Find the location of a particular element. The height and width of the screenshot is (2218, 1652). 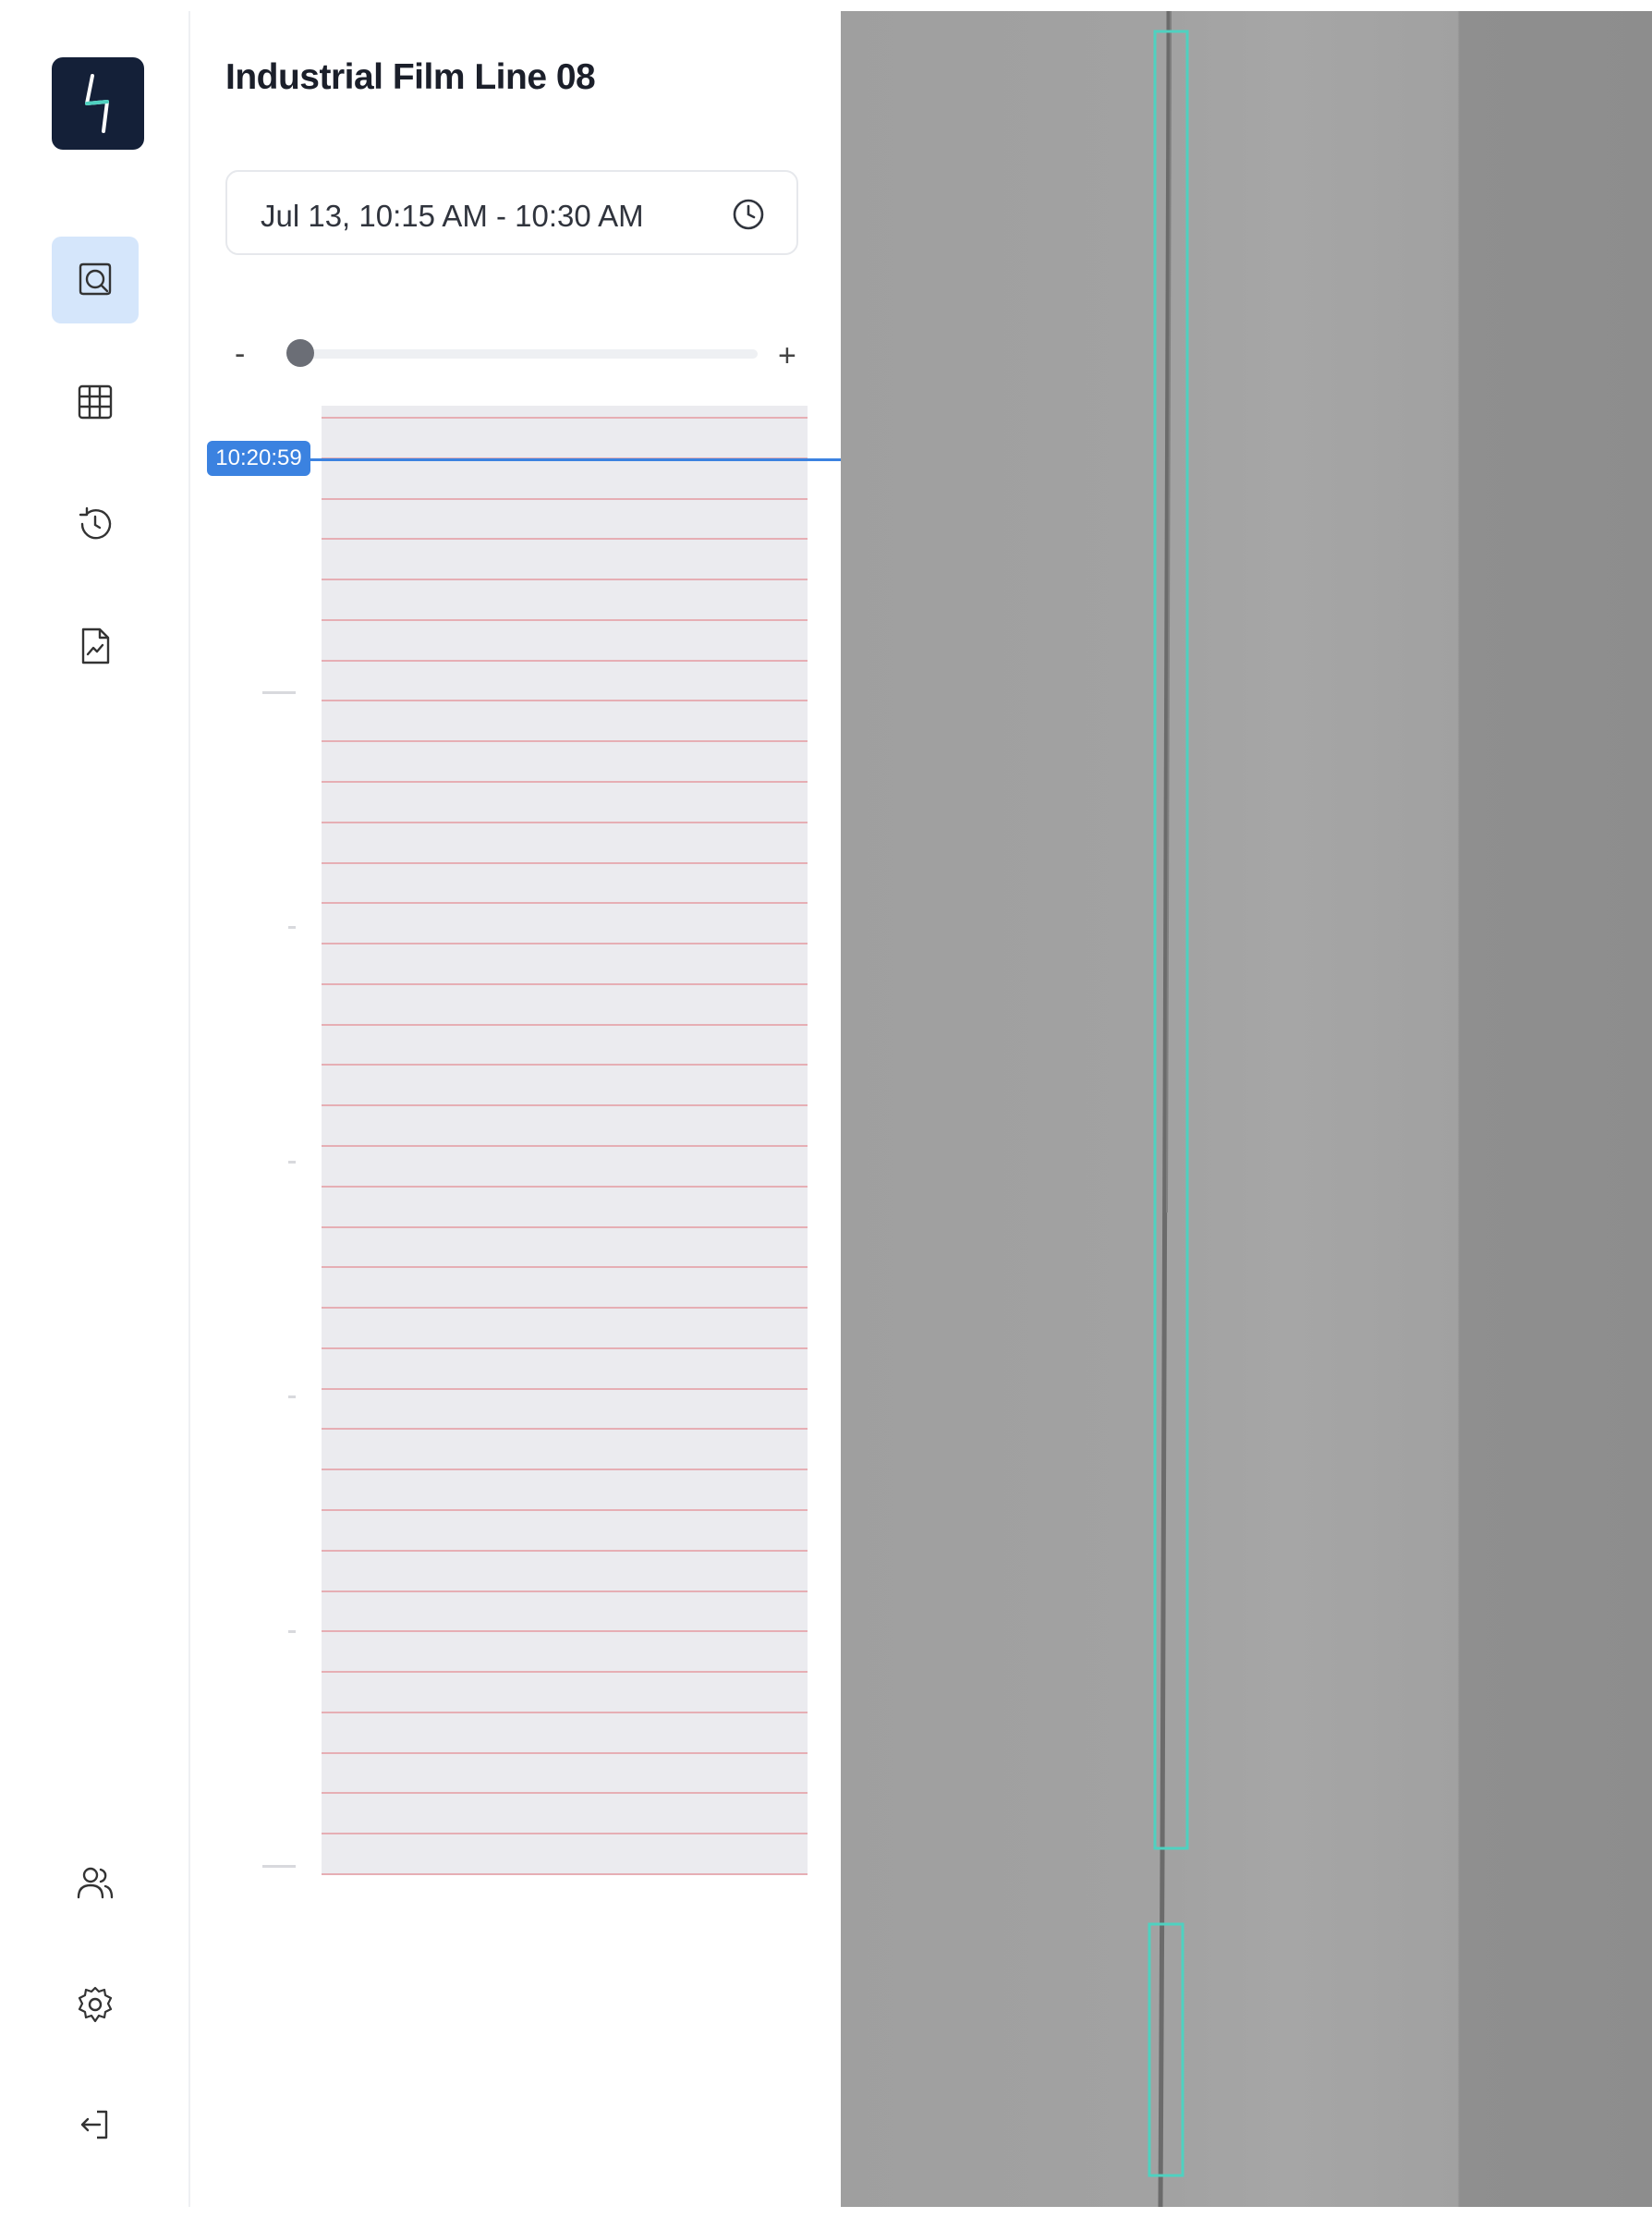

search-frame-icon is located at coordinates (95, 279).